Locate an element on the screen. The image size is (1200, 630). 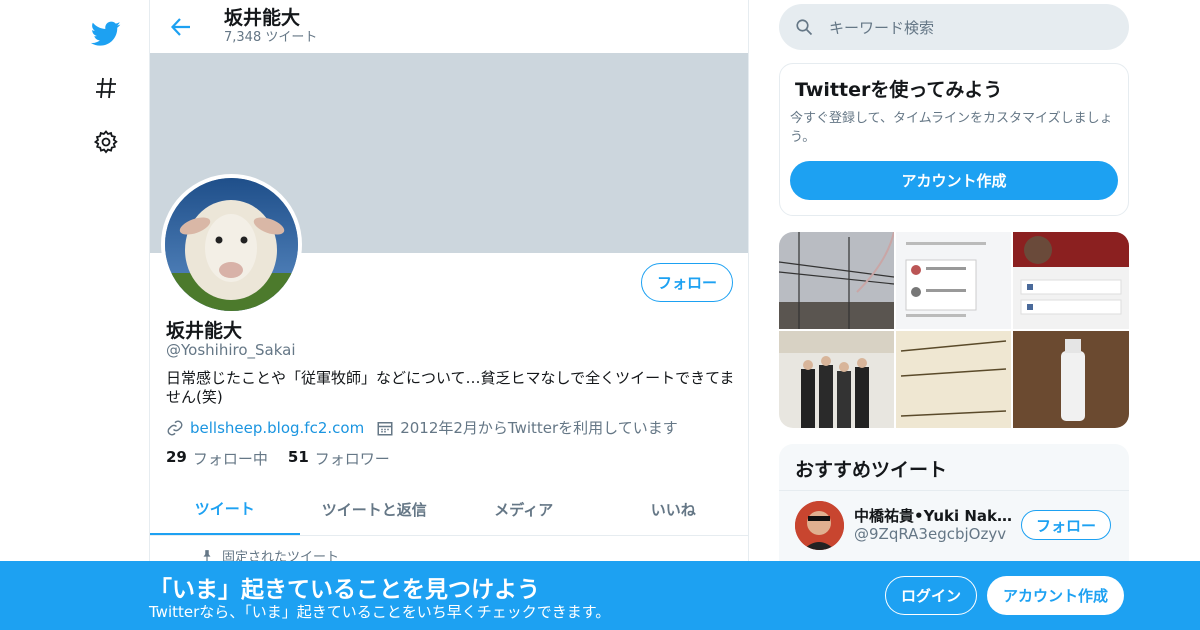
joined-item: 2012年2月からTwitterを利用しています is located at coordinates (527, 427).